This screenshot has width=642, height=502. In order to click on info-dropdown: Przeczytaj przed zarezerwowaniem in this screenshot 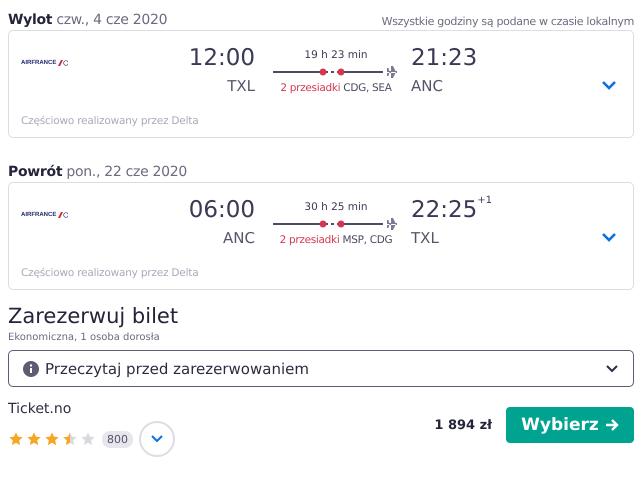, I will do `click(321, 368)`.